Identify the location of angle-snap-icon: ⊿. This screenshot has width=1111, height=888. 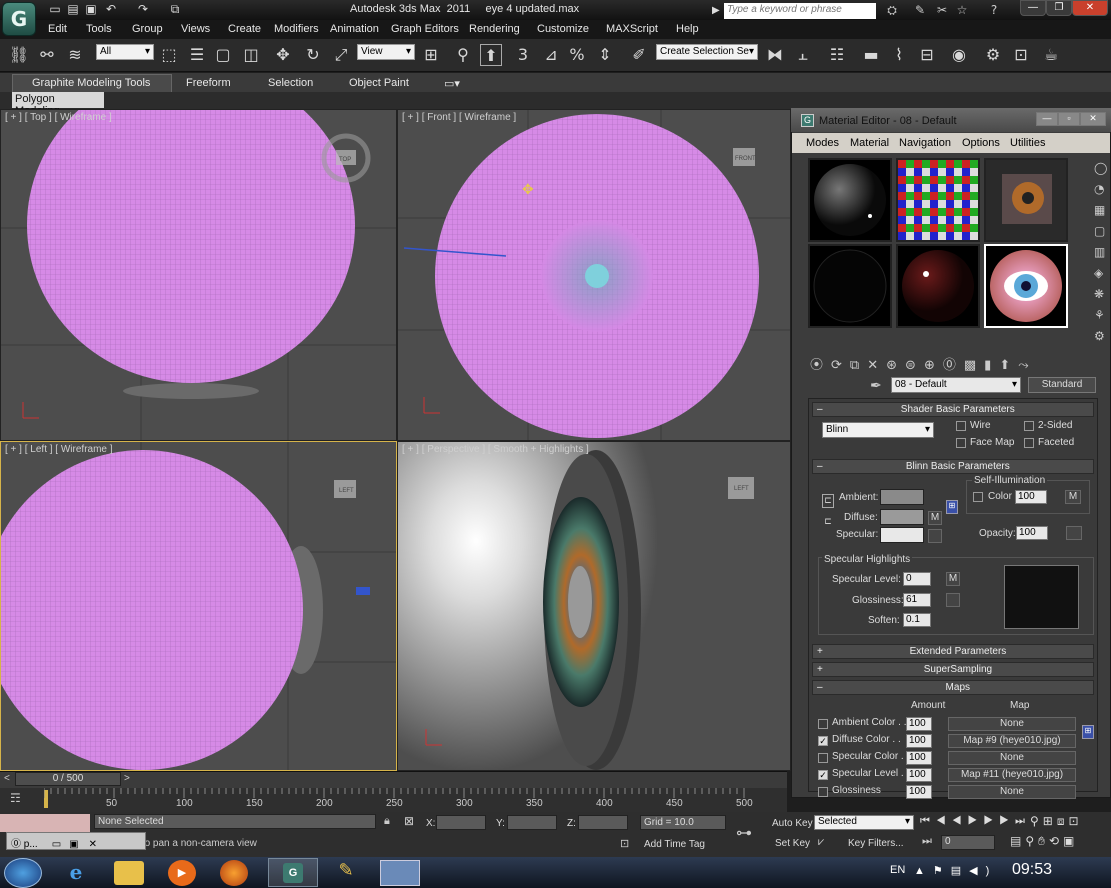
(551, 55).